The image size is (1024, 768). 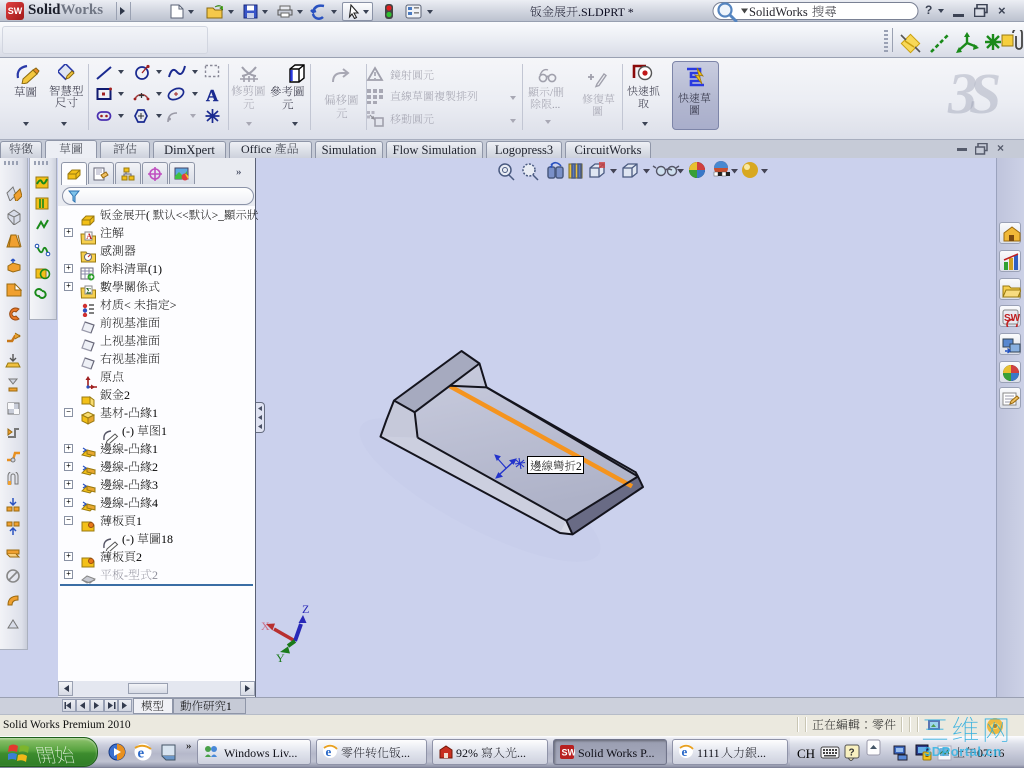 What do you see at coordinates (141, 754) in the screenshot?
I see `svg-text: e` at bounding box center [141, 754].